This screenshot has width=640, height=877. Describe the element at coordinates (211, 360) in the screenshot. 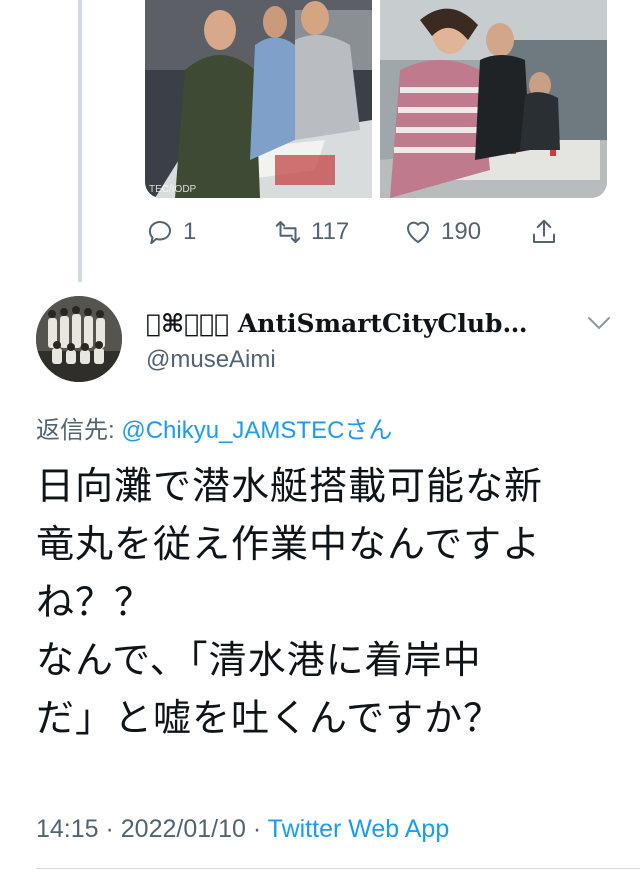

I see `user-handle: @museAimi` at that location.